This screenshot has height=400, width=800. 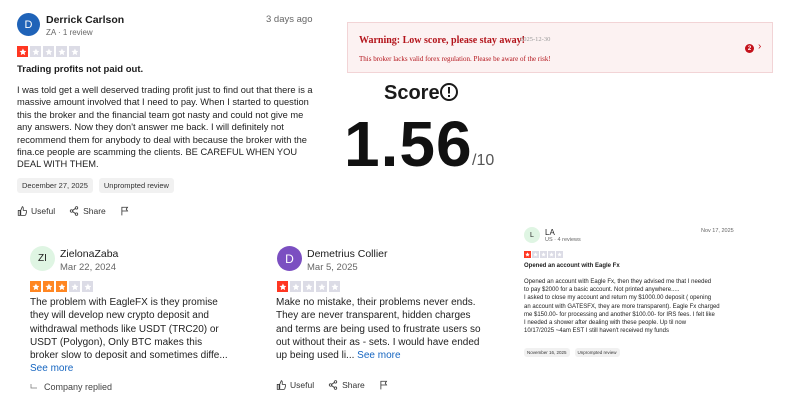 What do you see at coordinates (69, 32) in the screenshot?
I see `reviewer-meta: ZA · 1 review` at bounding box center [69, 32].